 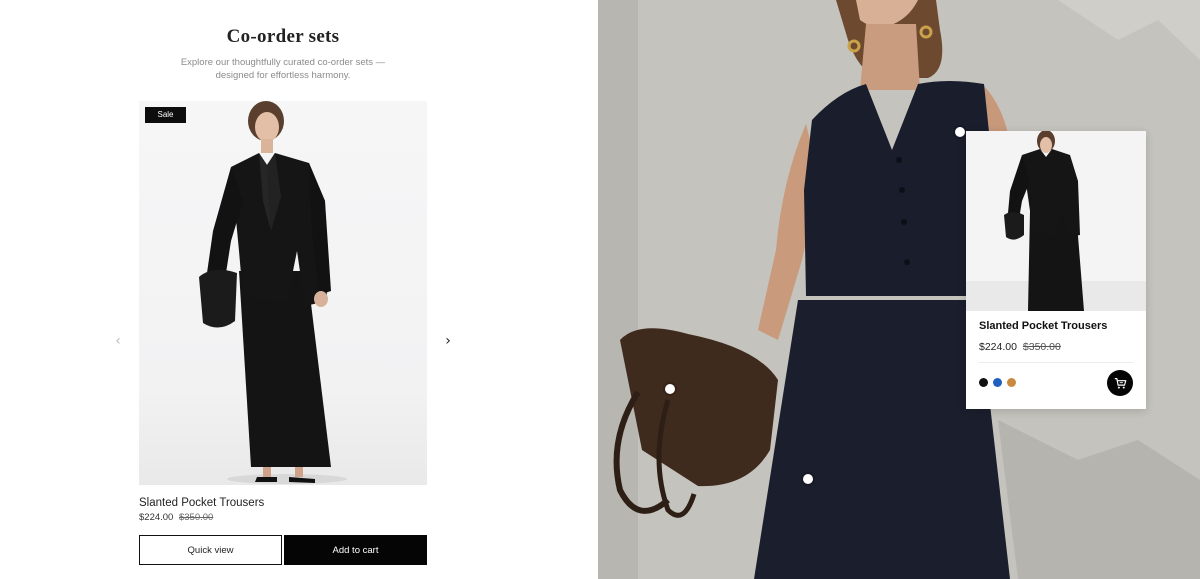 What do you see at coordinates (670, 389) in the screenshot?
I see `hotspot-bag` at bounding box center [670, 389].